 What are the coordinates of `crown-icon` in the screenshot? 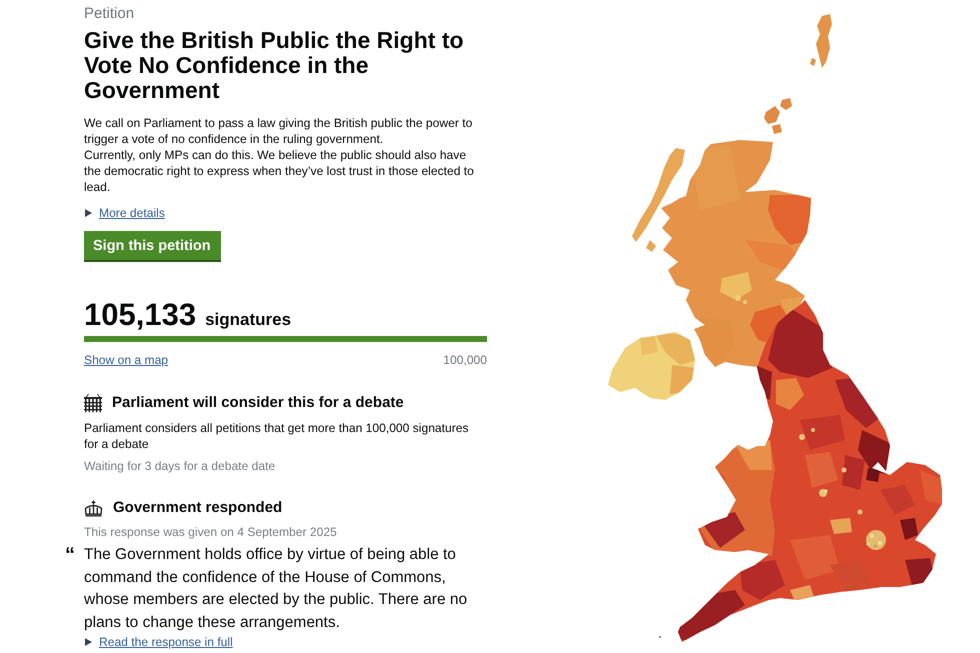 It's located at (93, 508).